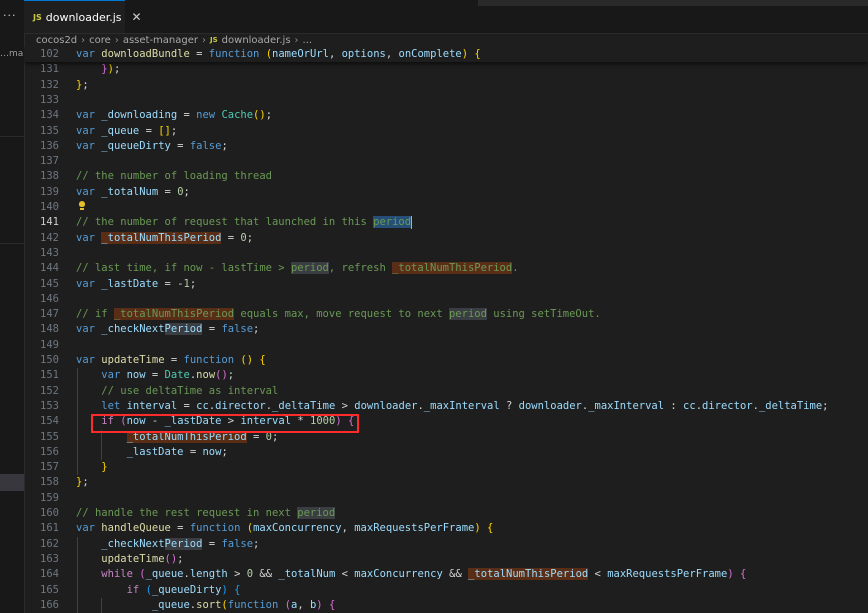 This screenshot has width=868, height=613. Describe the element at coordinates (446, 467) in the screenshot. I see `code-line: 157 }` at that location.